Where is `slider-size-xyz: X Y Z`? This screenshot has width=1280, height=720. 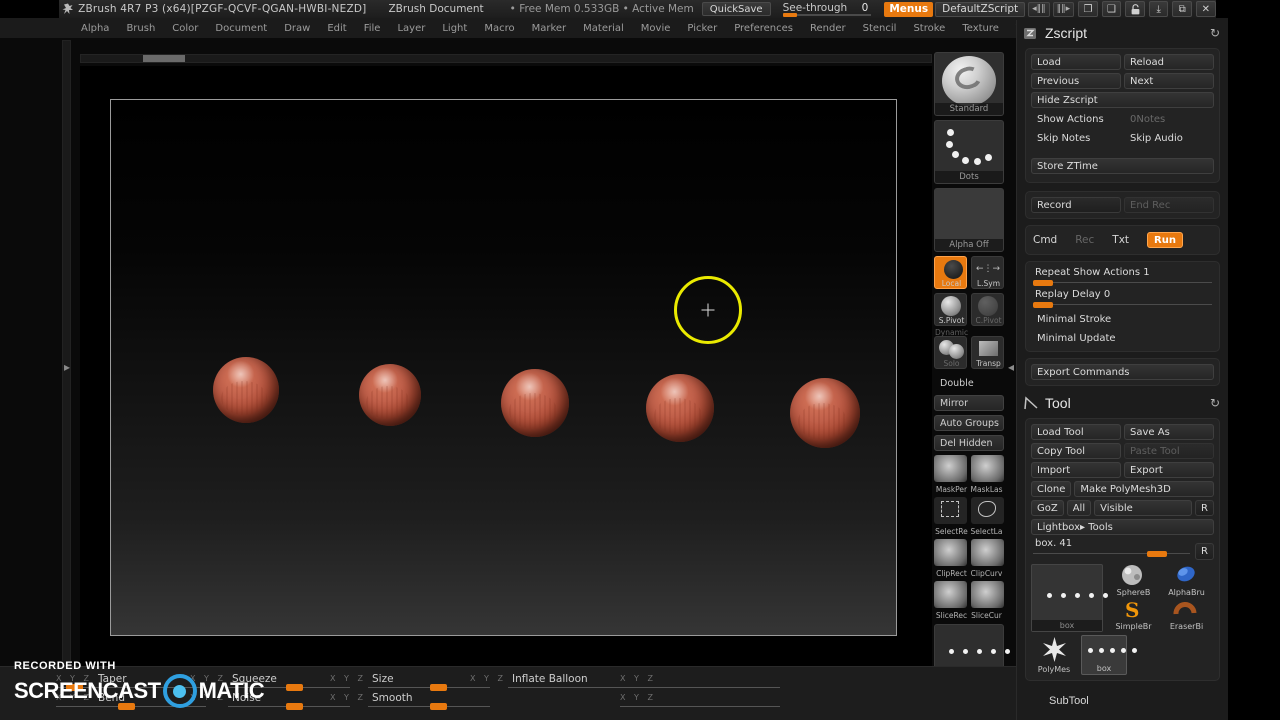 slider-size-xyz: X Y Z is located at coordinates (348, 678).